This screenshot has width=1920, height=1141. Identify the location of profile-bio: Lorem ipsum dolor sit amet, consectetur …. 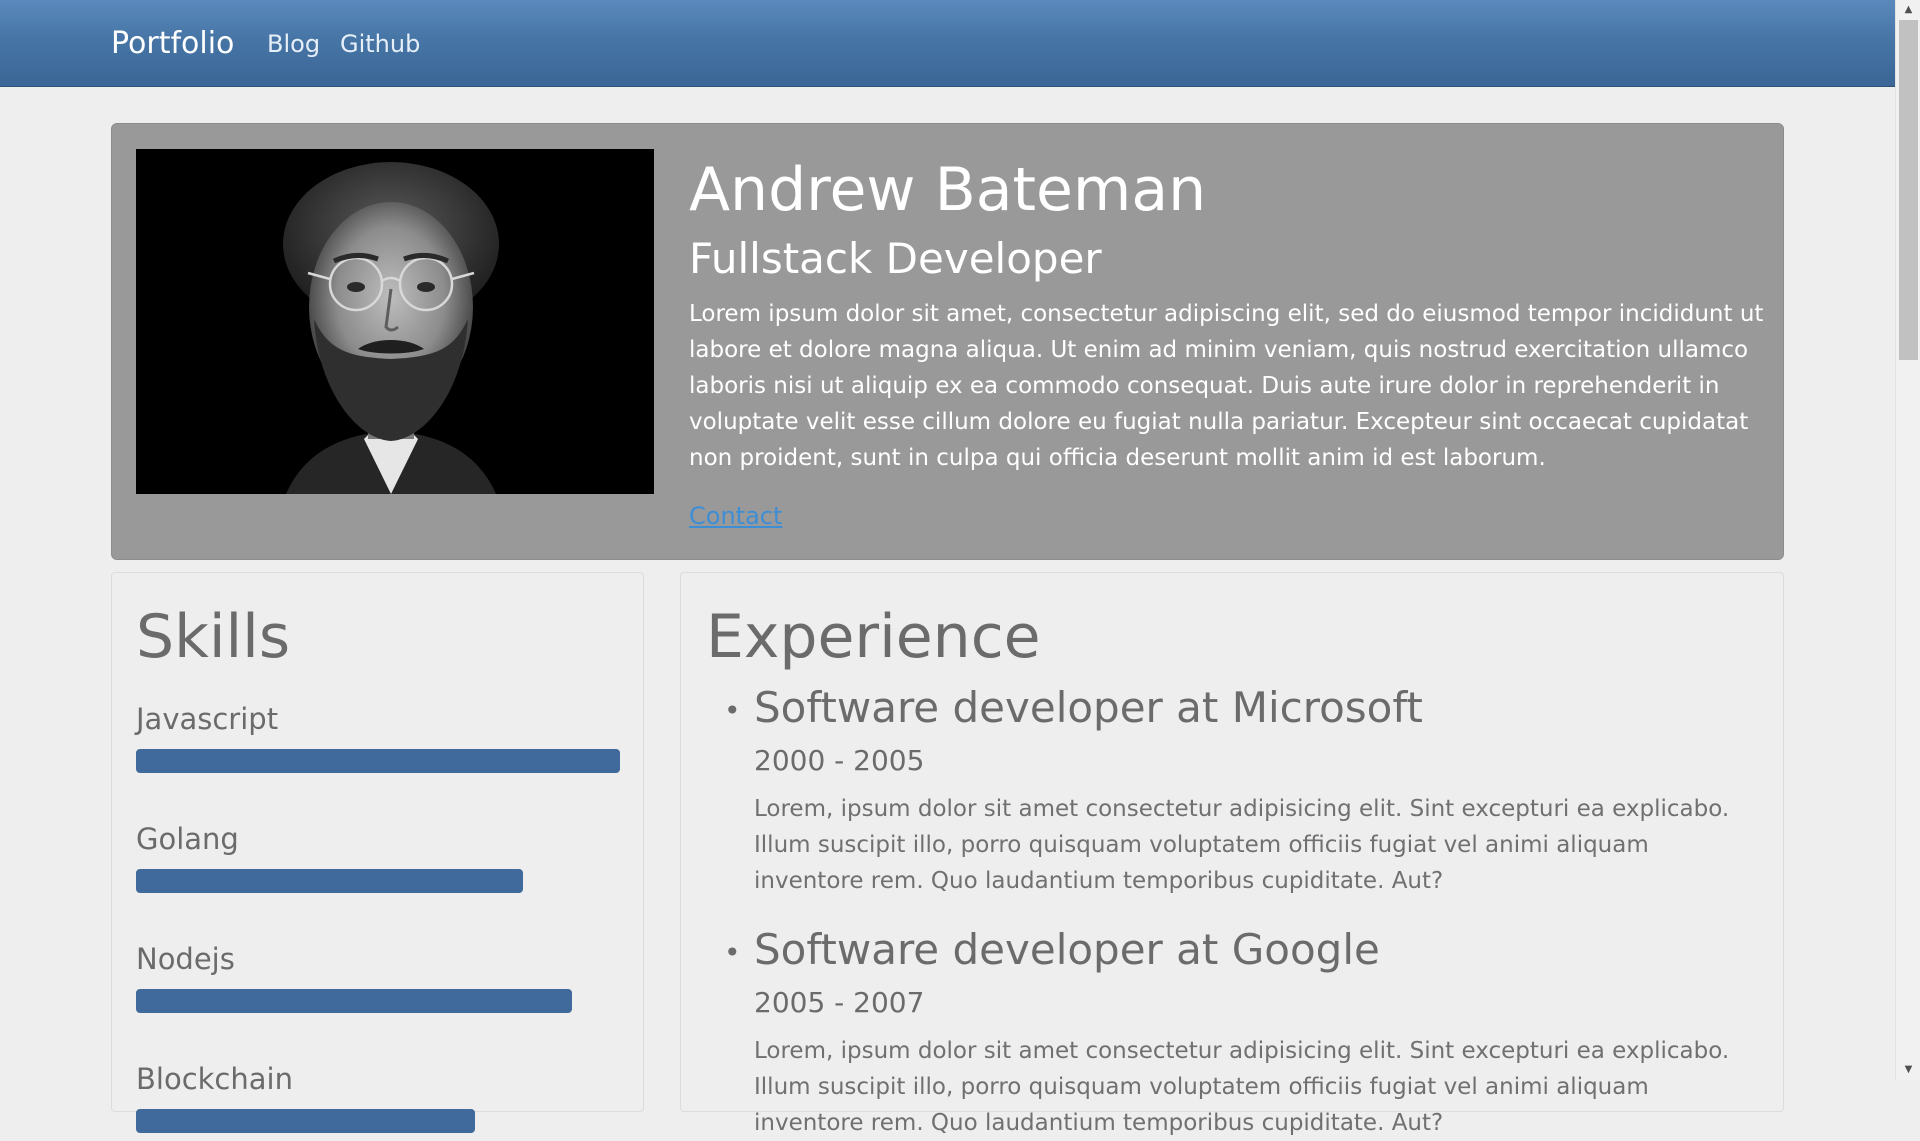
(1226, 386).